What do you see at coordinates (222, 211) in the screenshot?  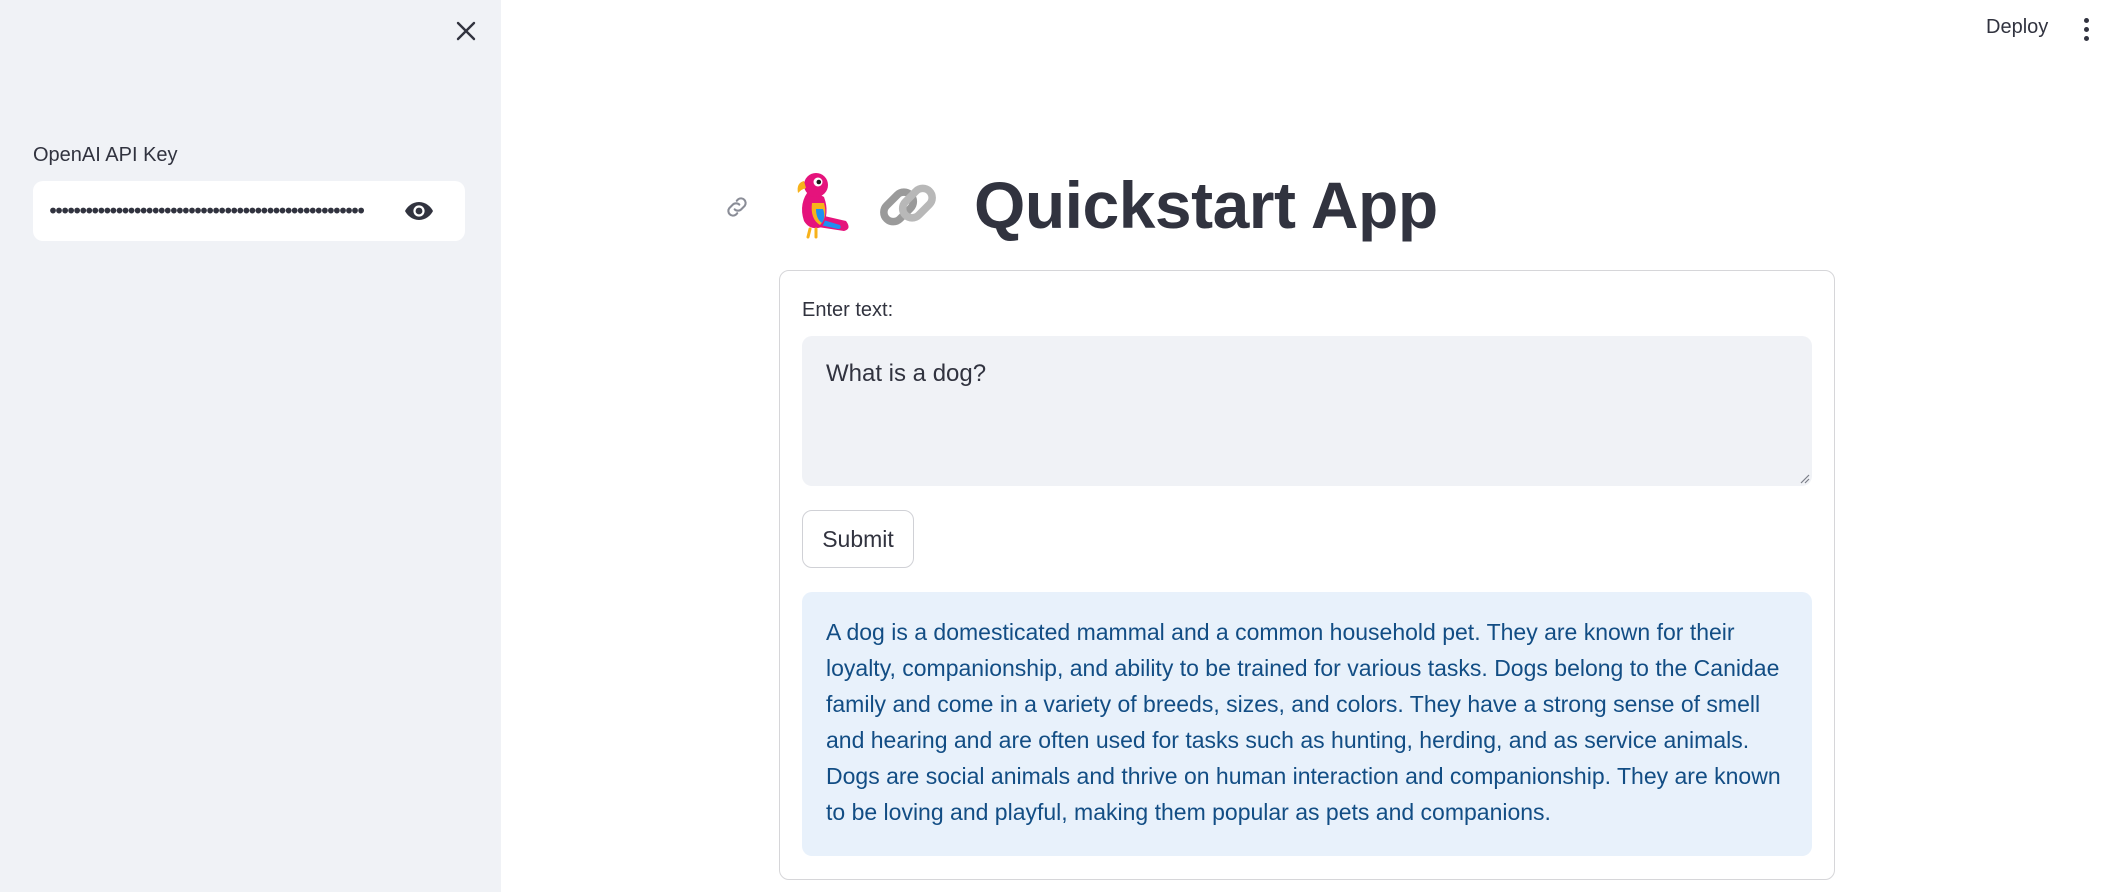 I see `api-key-input` at bounding box center [222, 211].